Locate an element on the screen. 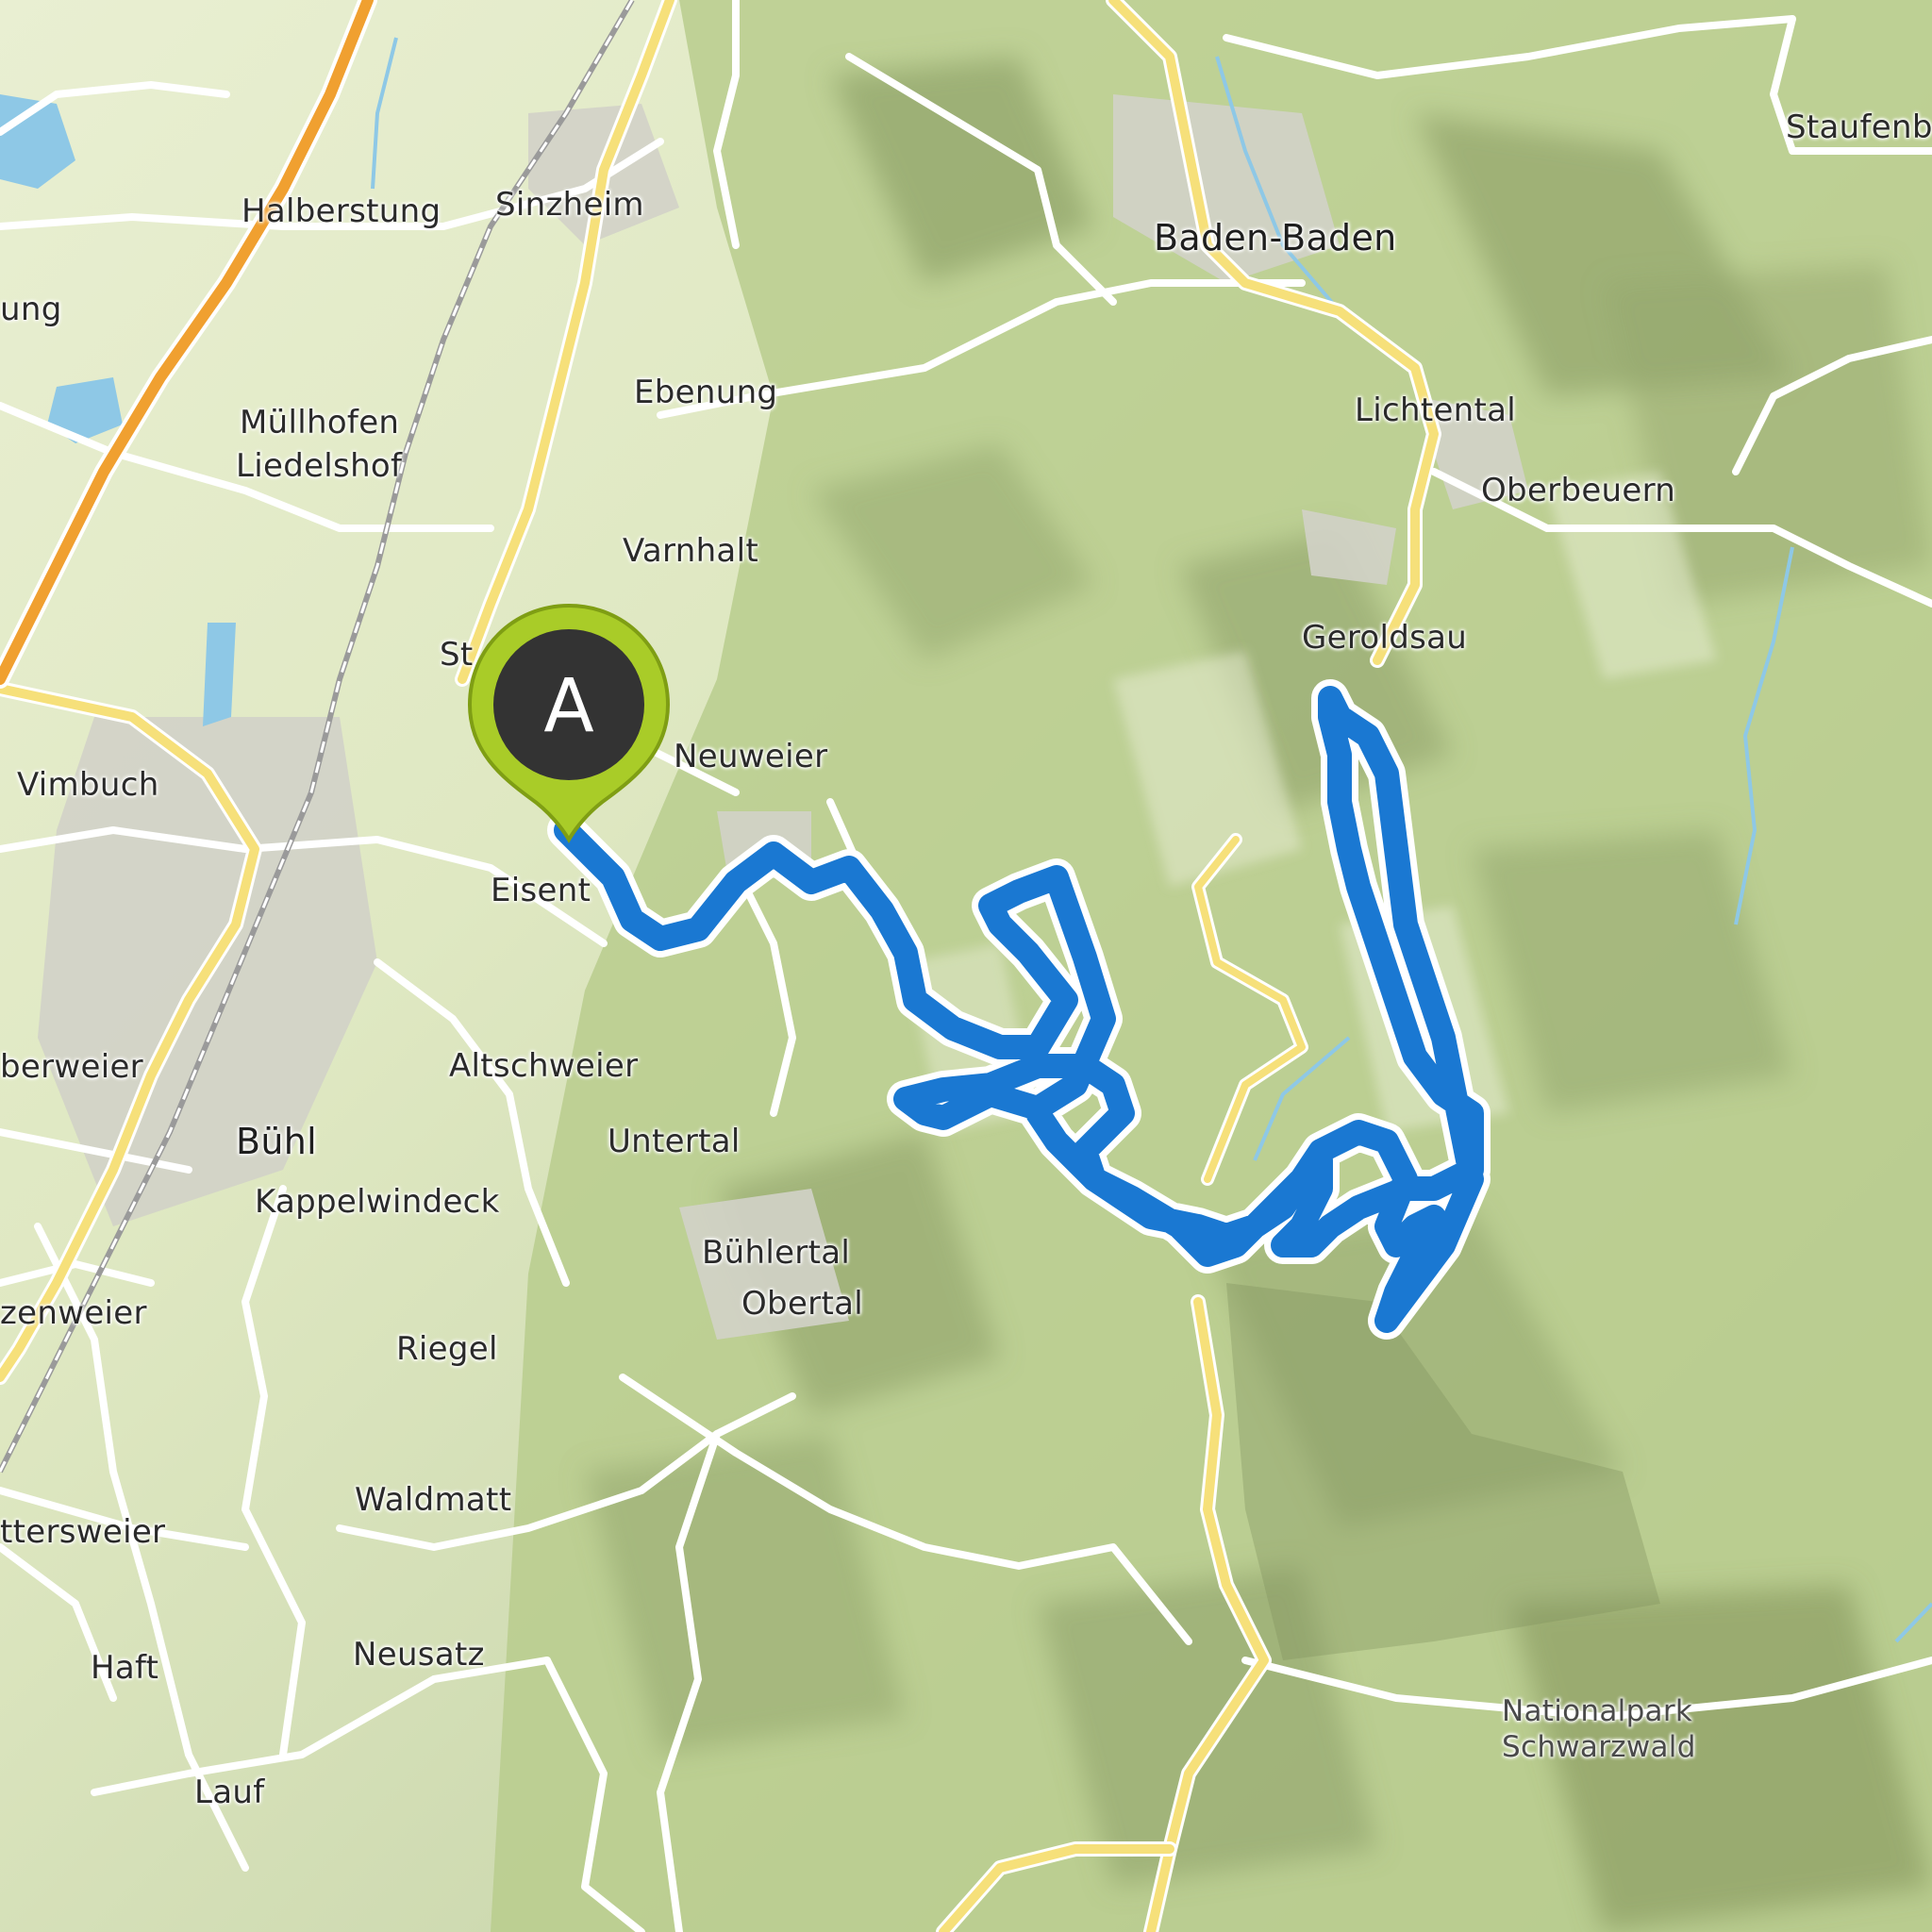 This screenshot has width=1932, height=1932. place-label-vimbuch: Vimbuch is located at coordinates (88, 785).